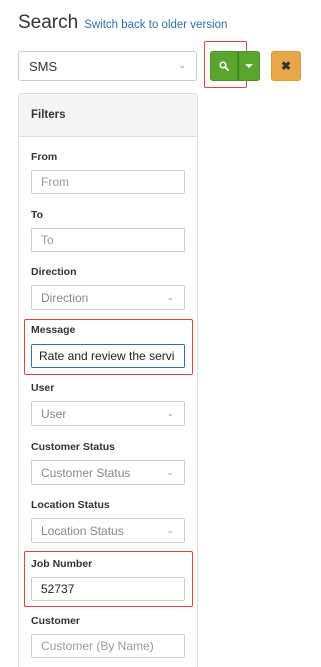 The height and width of the screenshot is (667, 321). I want to click on close-icon: ✖, so click(286, 66).